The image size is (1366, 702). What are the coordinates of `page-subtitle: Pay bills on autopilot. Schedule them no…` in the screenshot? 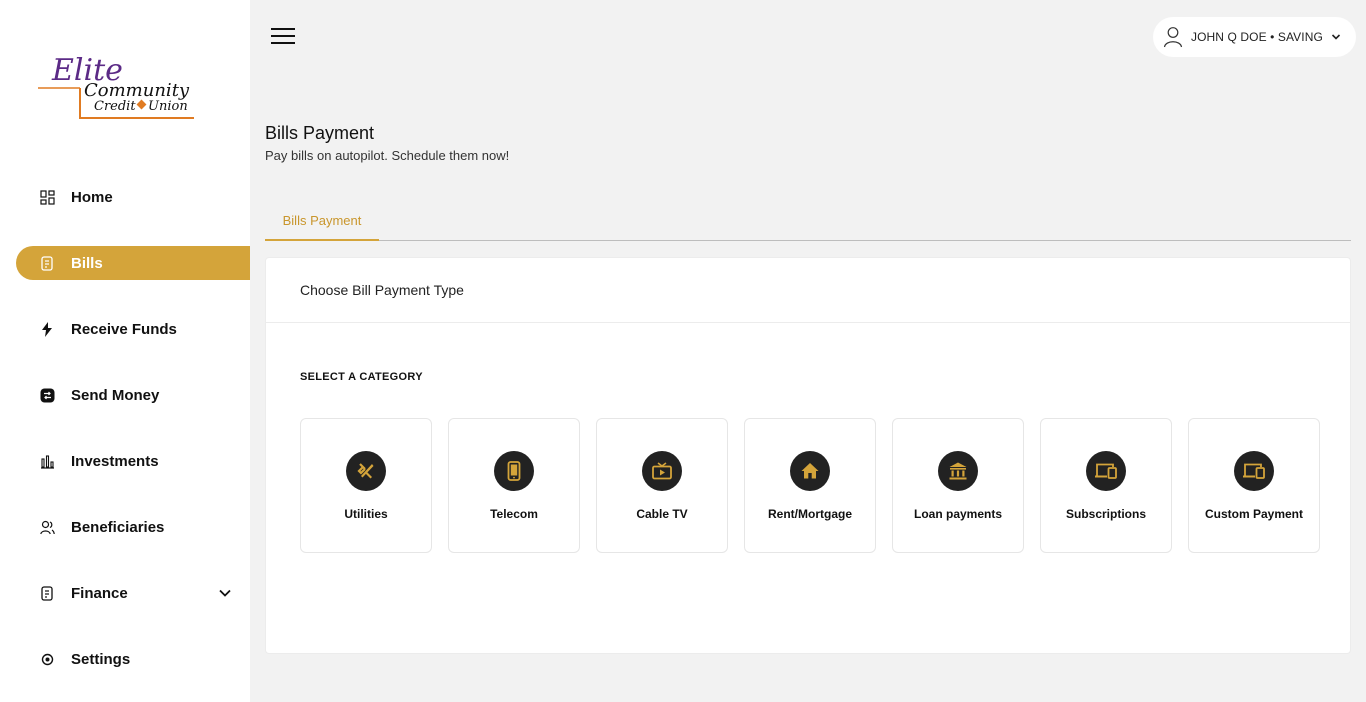 It's located at (387, 155).